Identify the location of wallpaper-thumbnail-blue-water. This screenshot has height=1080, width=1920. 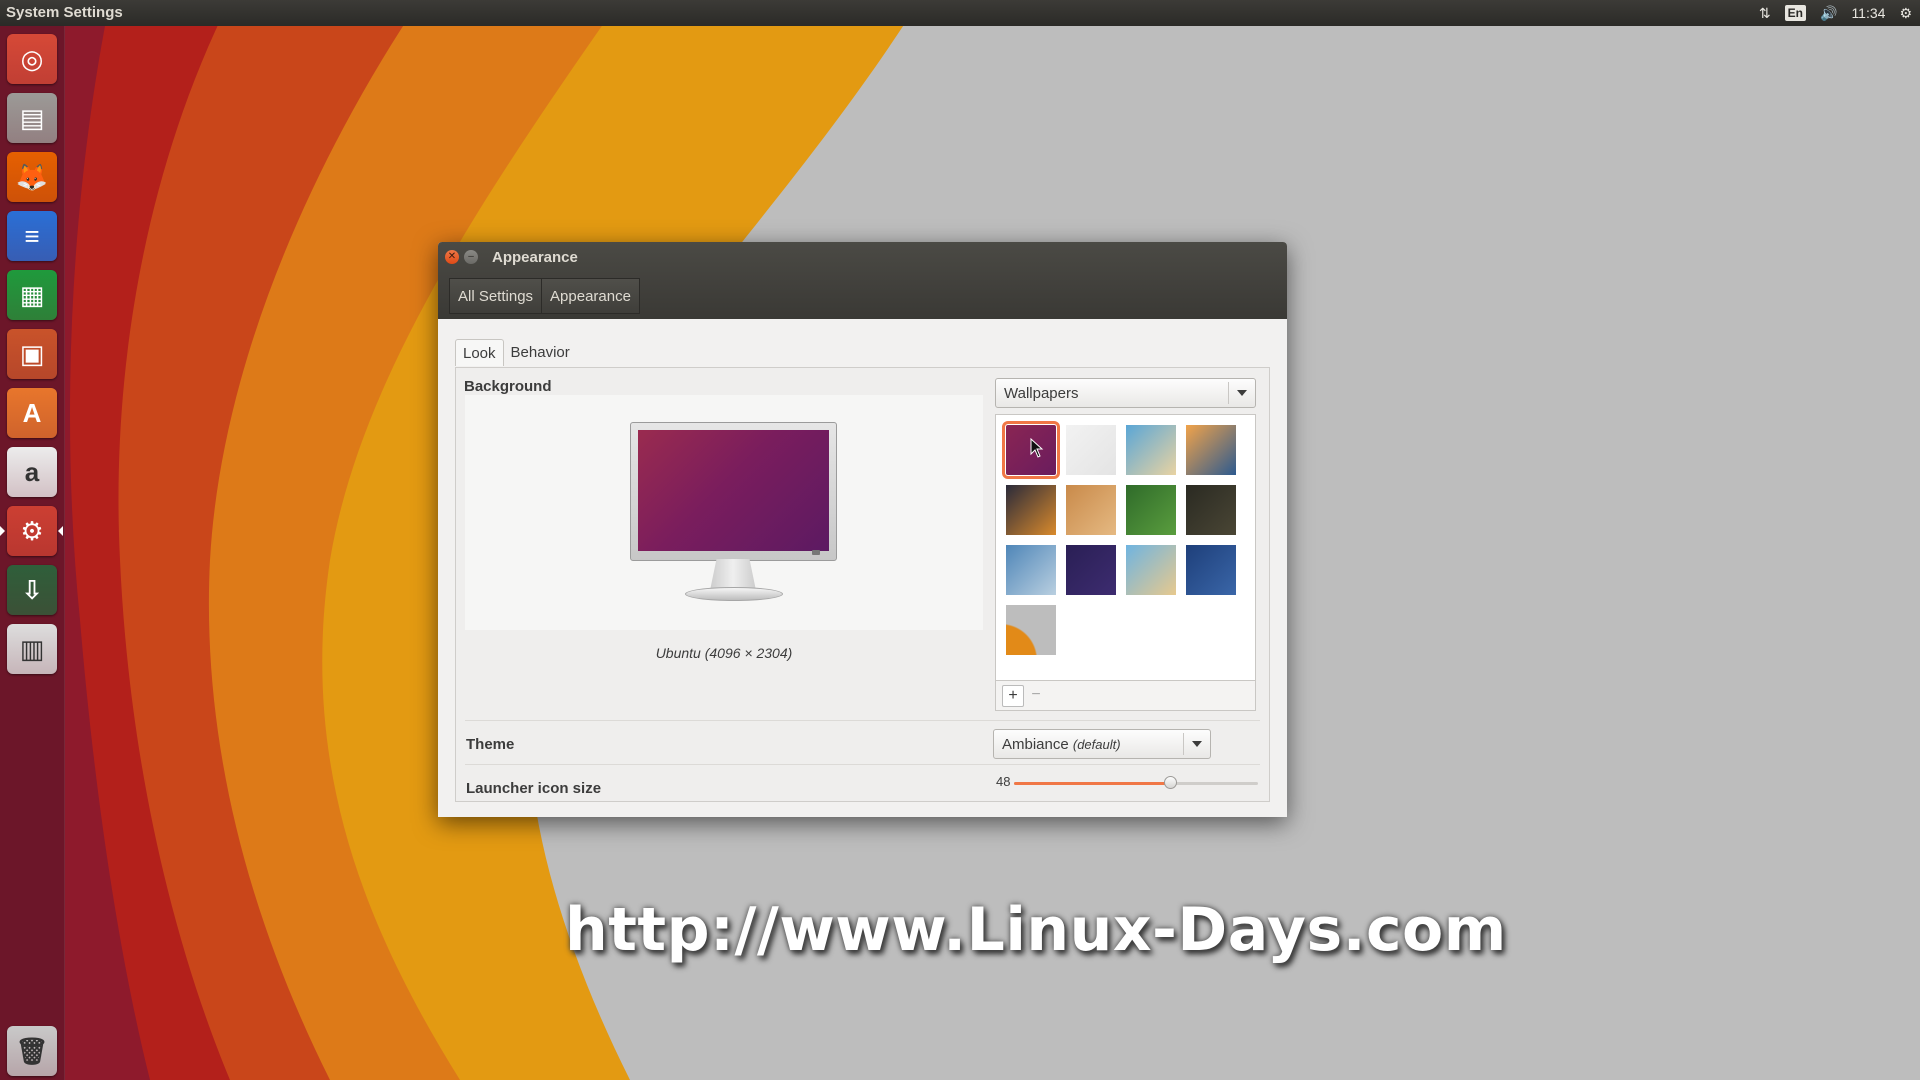
(1211, 570).